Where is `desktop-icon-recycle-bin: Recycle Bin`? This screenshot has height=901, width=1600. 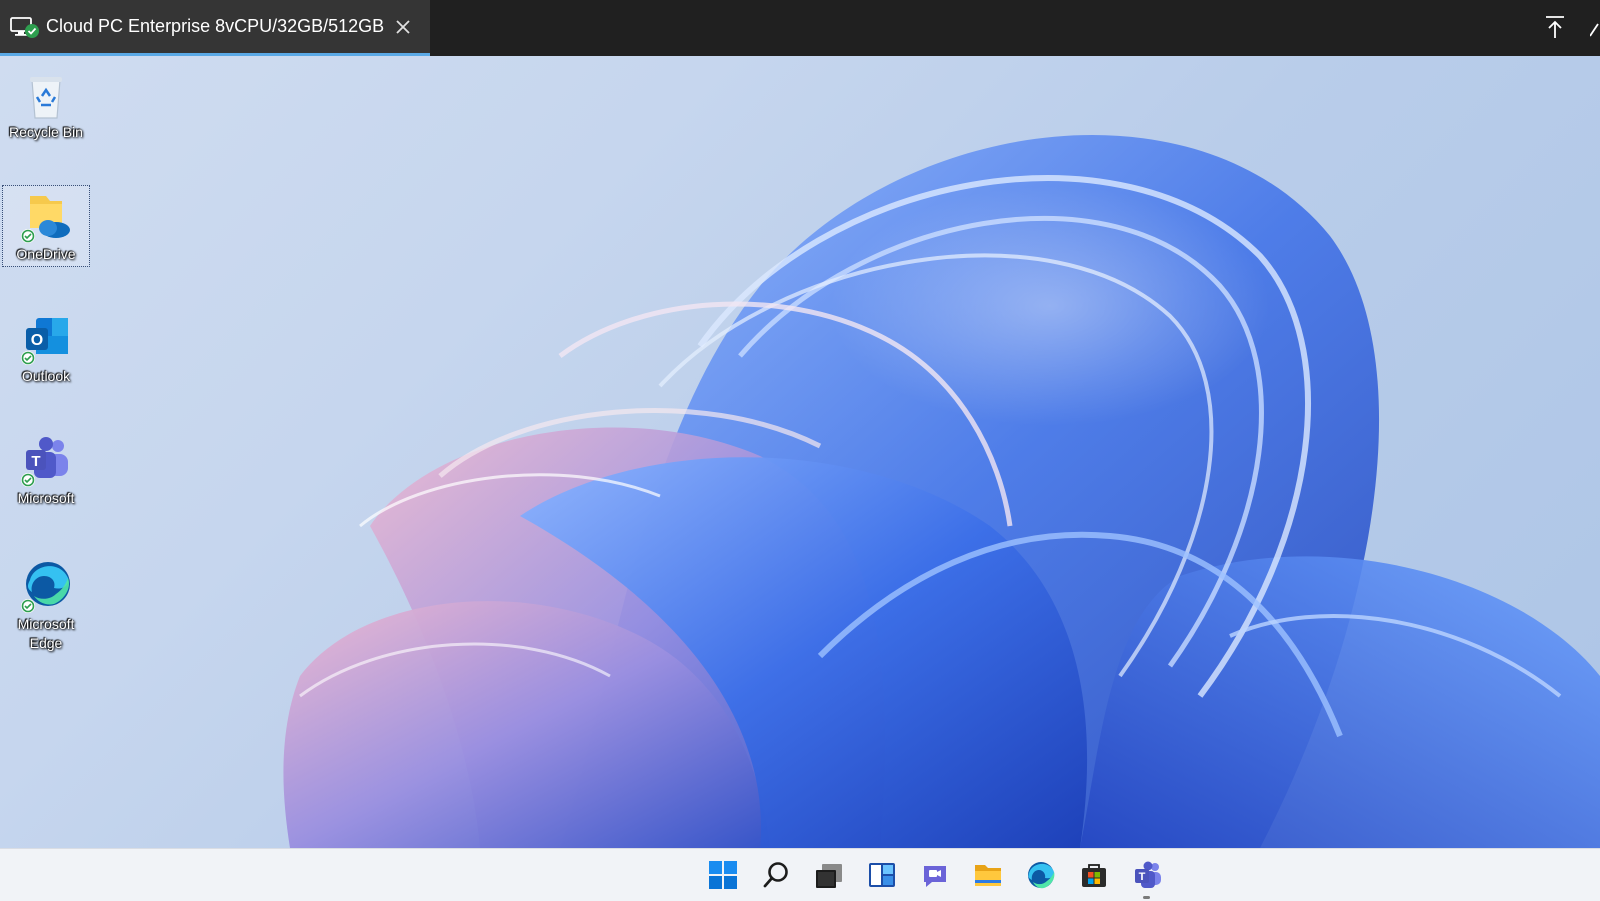
desktop-icon-recycle-bin: Recycle Bin is located at coordinates (46, 103).